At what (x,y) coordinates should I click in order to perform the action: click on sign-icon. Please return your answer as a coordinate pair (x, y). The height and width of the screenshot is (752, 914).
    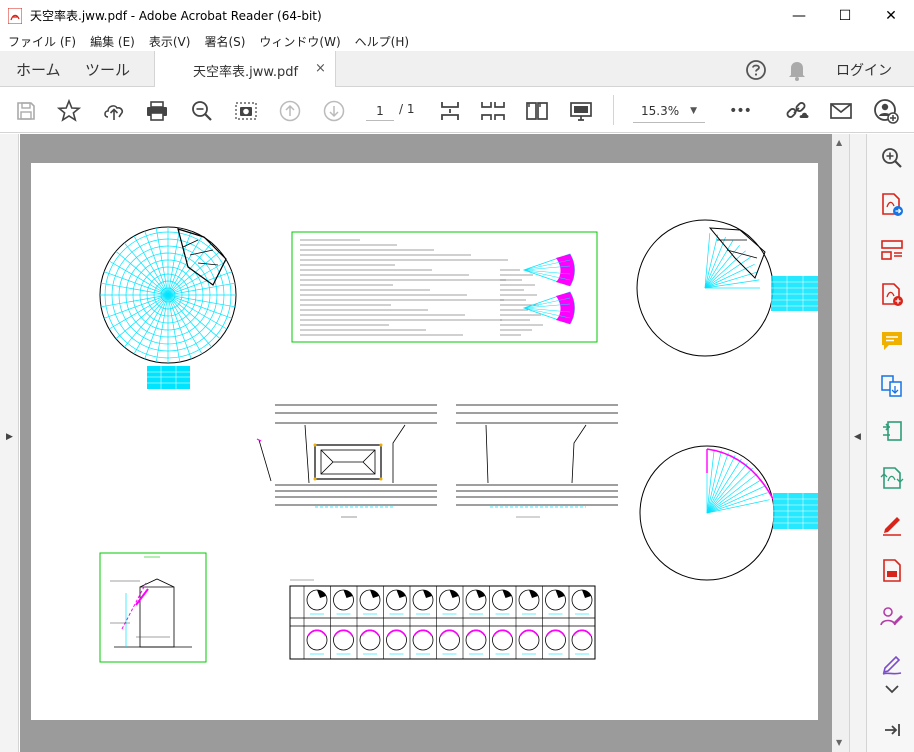
    Looking at the image, I should click on (892, 664).